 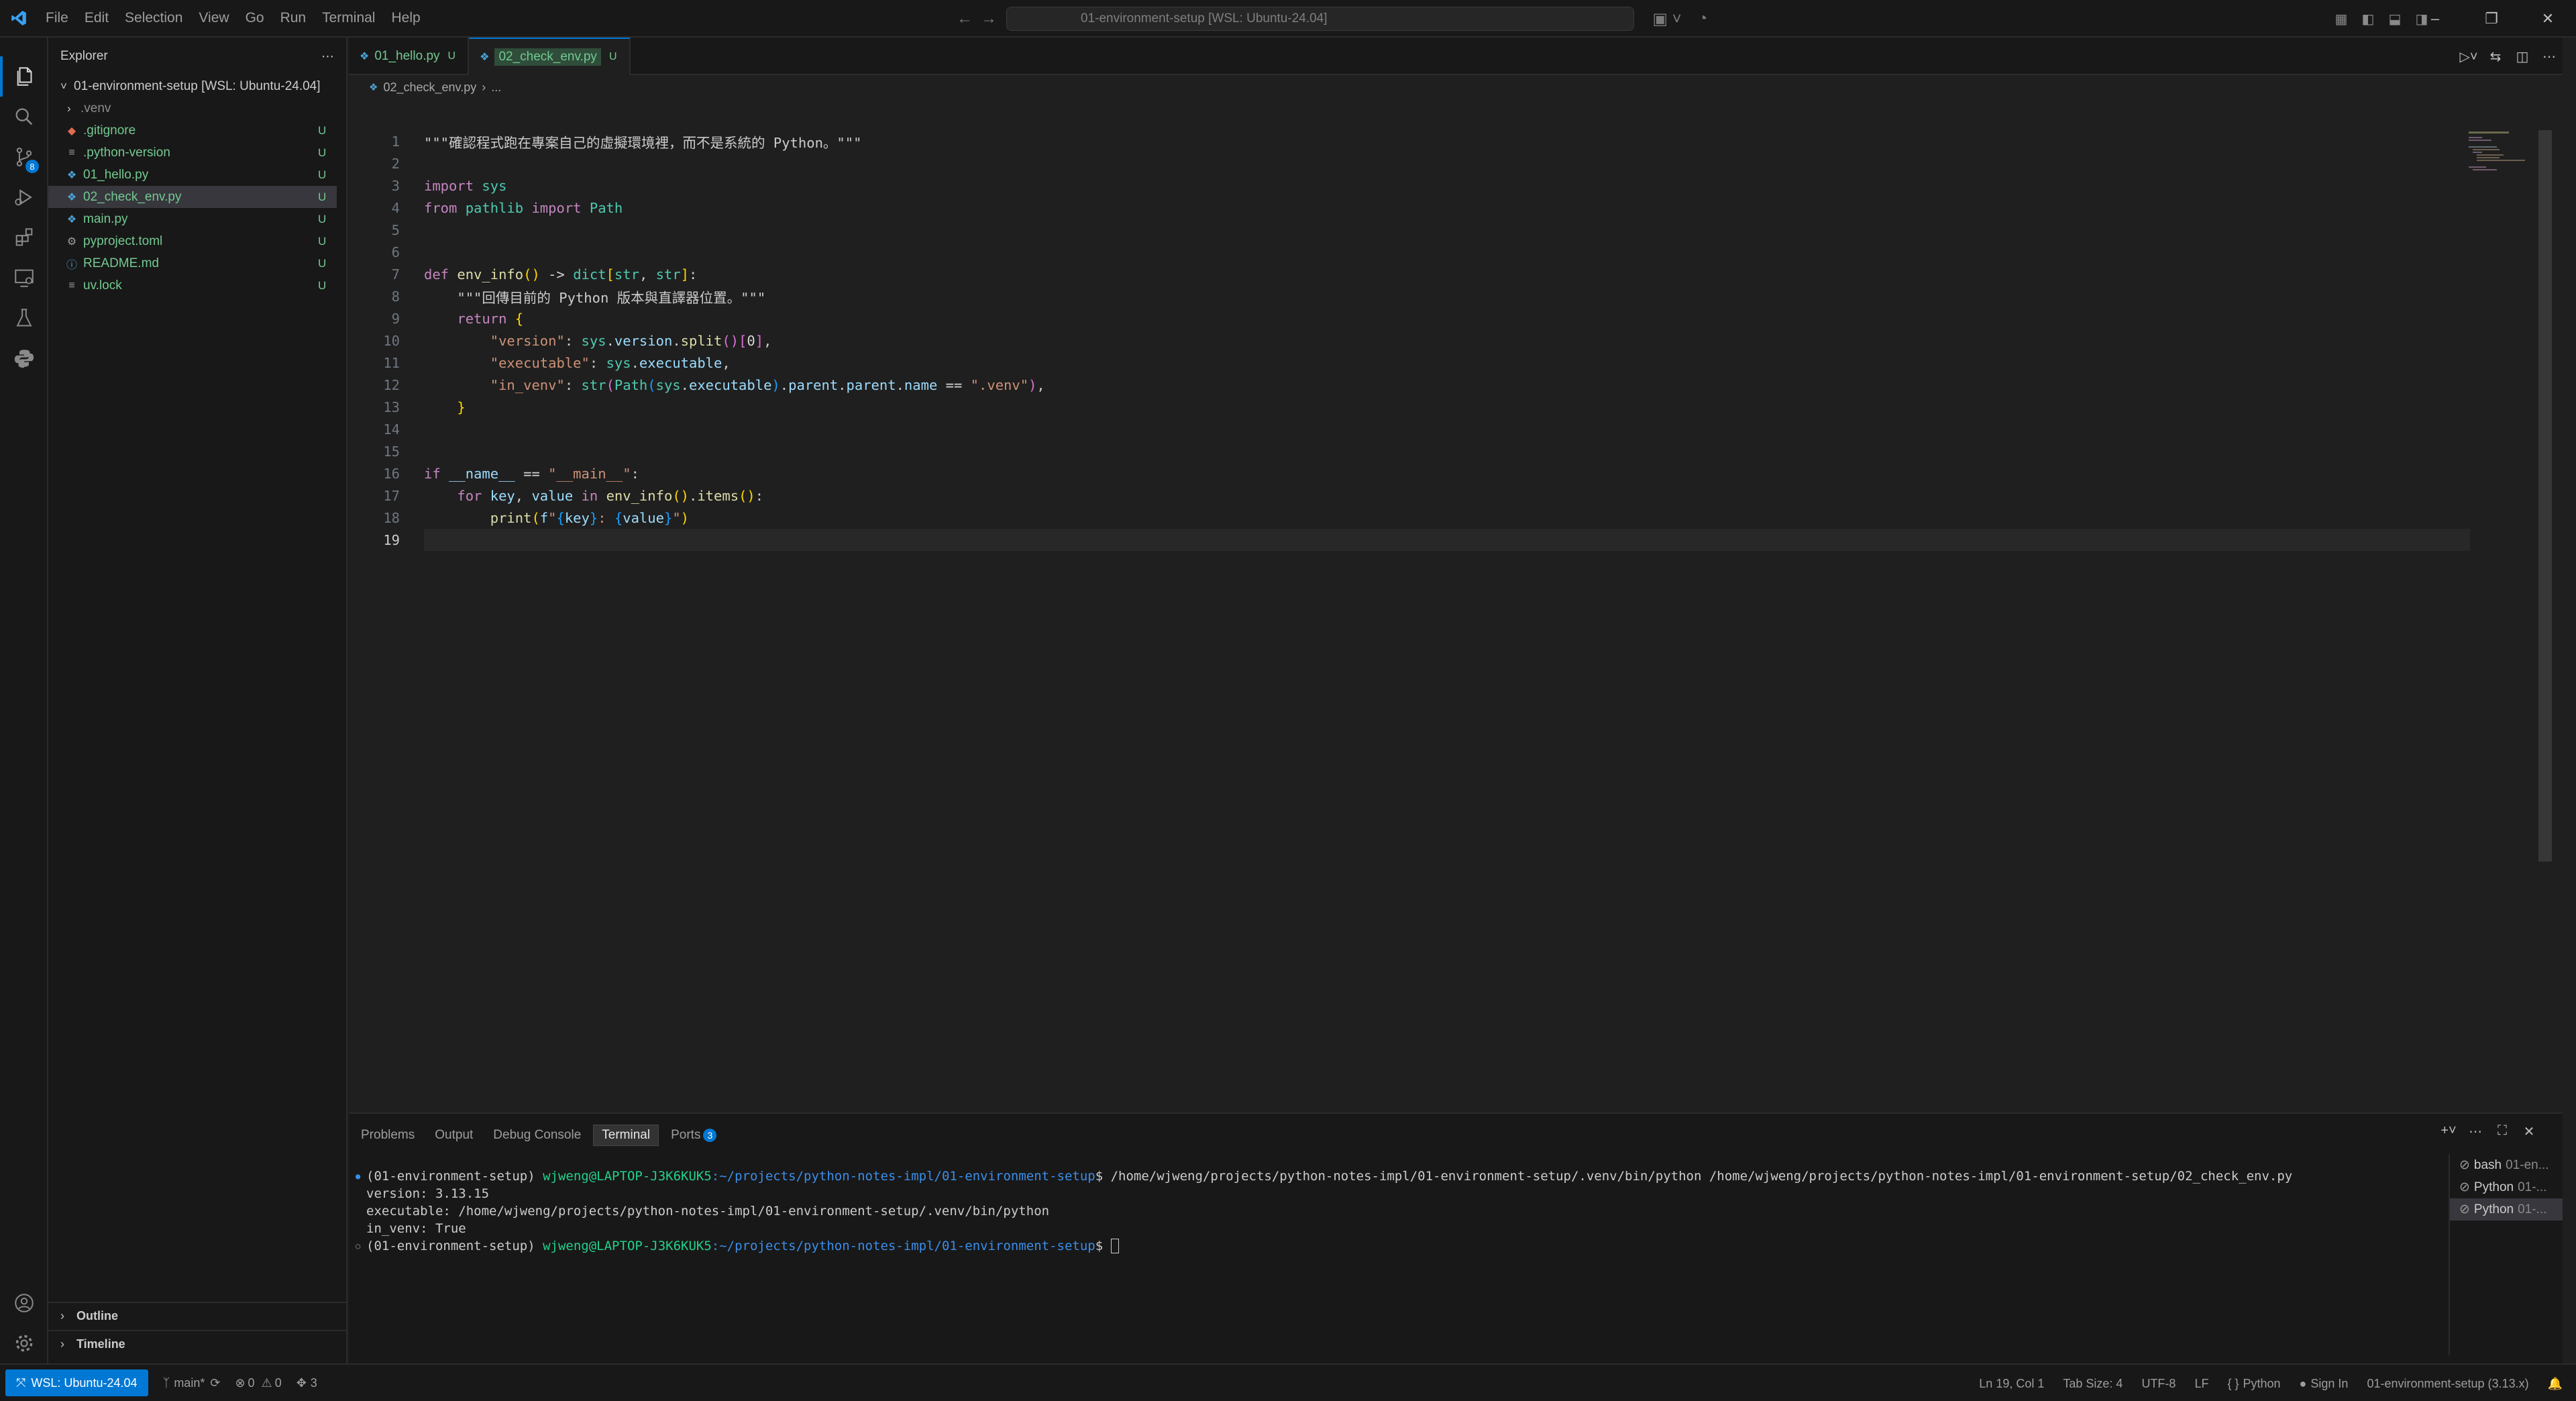 I want to click on run-file-icon: ▷˅, so click(x=2468, y=57).